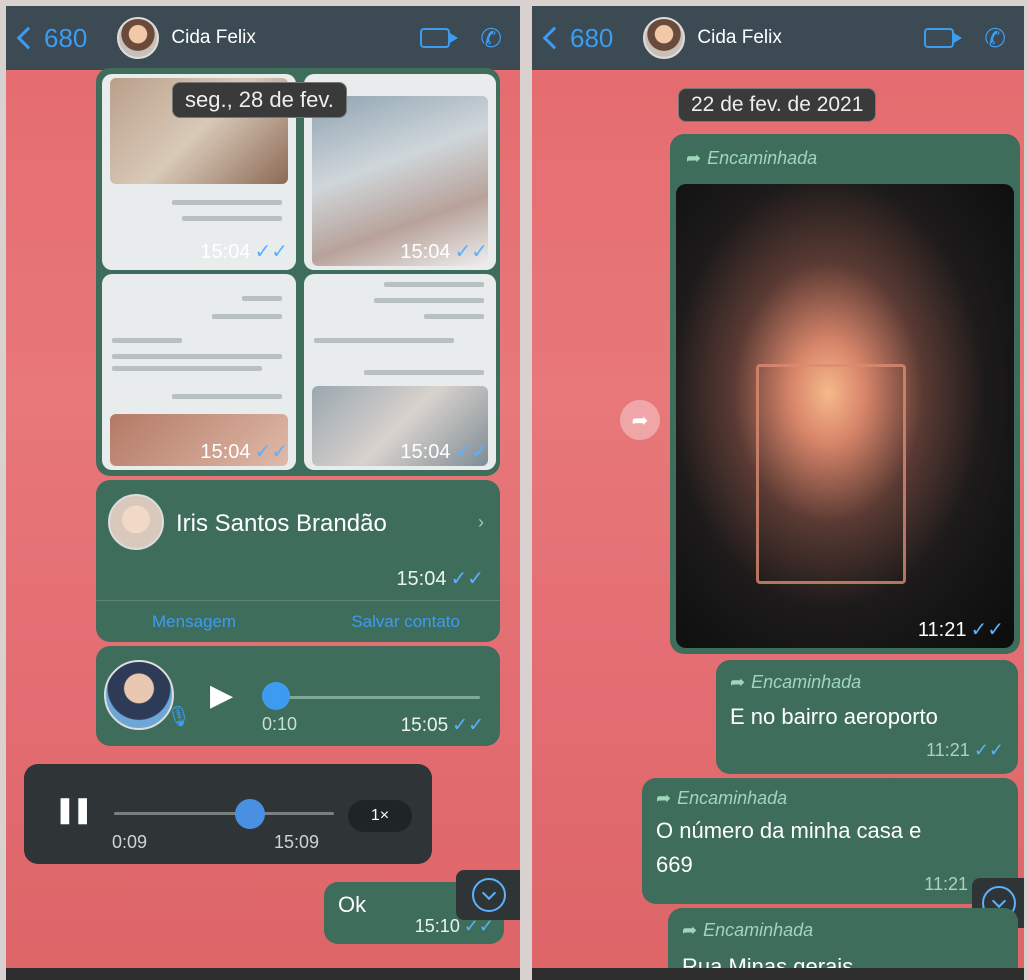 The width and height of the screenshot is (1028, 980). What do you see at coordinates (405, 622) in the screenshot?
I see `save-contact-button: Salvar contato` at bounding box center [405, 622].